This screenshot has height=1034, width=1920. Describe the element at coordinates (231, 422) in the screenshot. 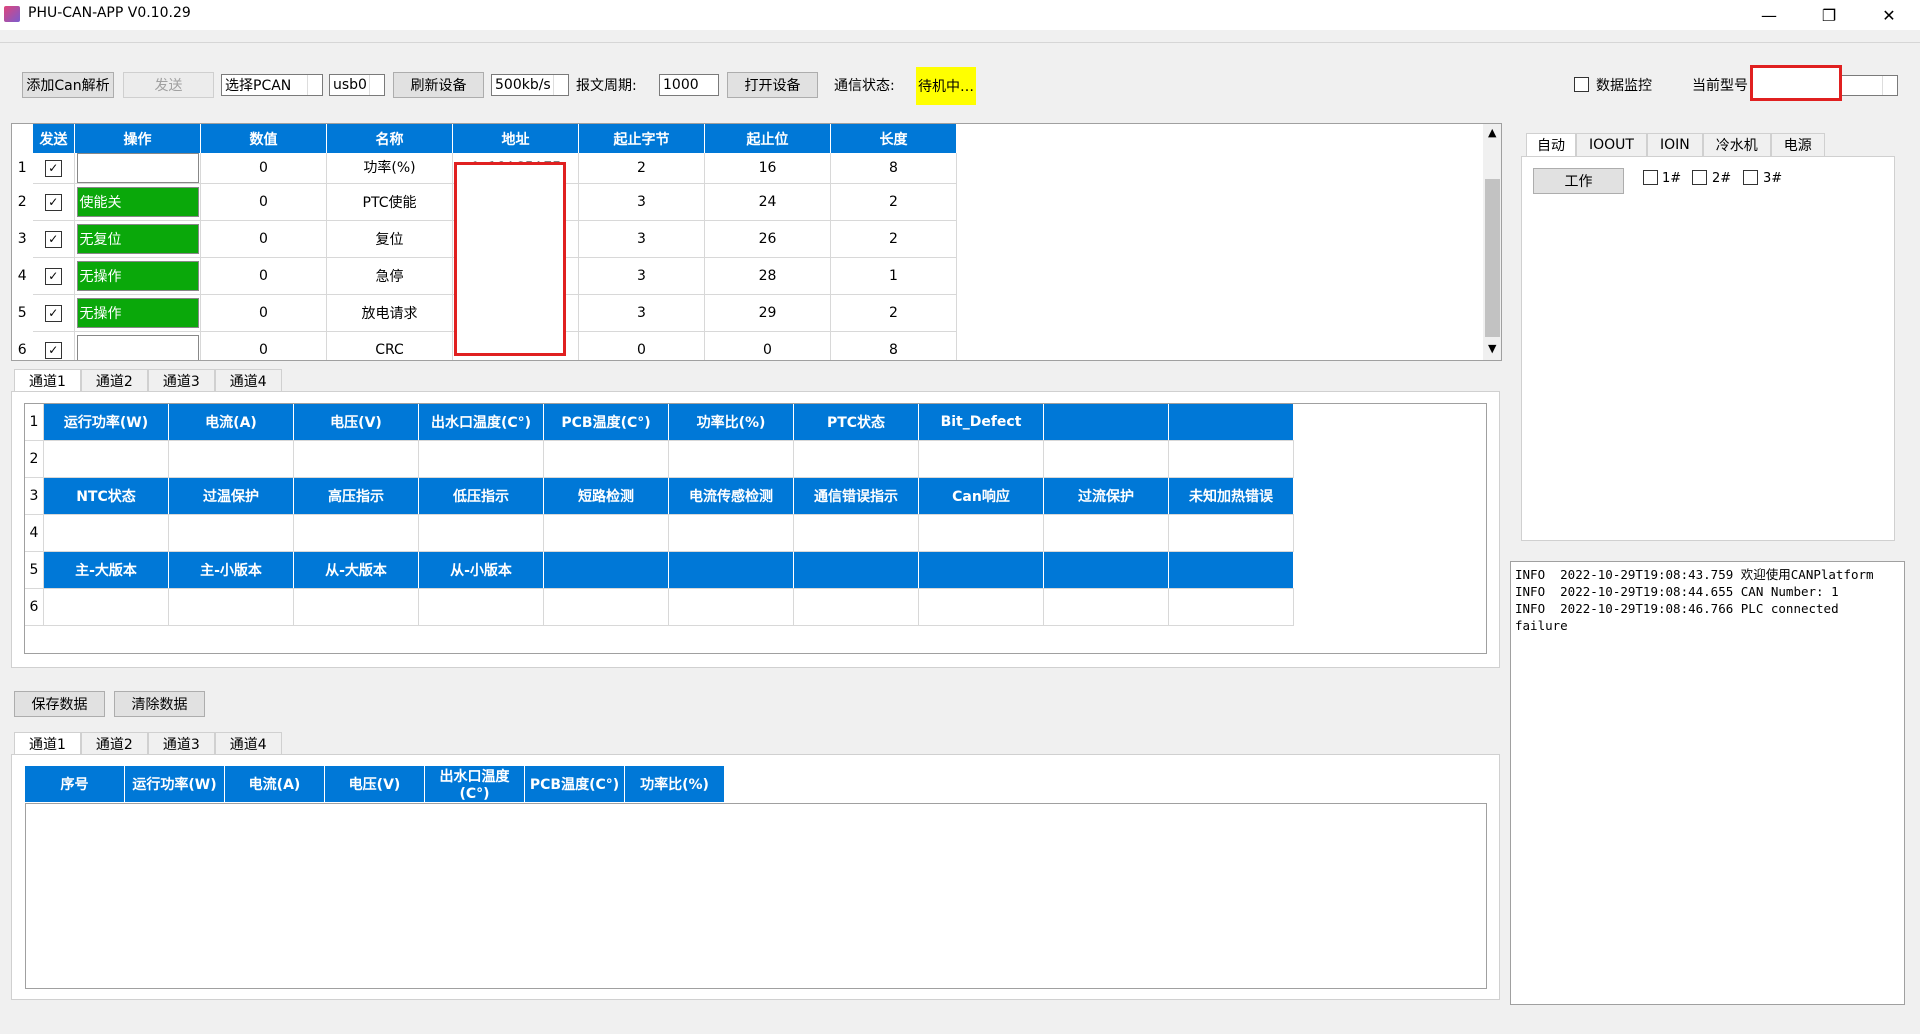

I see `status-label-cell: 电流(A)` at that location.